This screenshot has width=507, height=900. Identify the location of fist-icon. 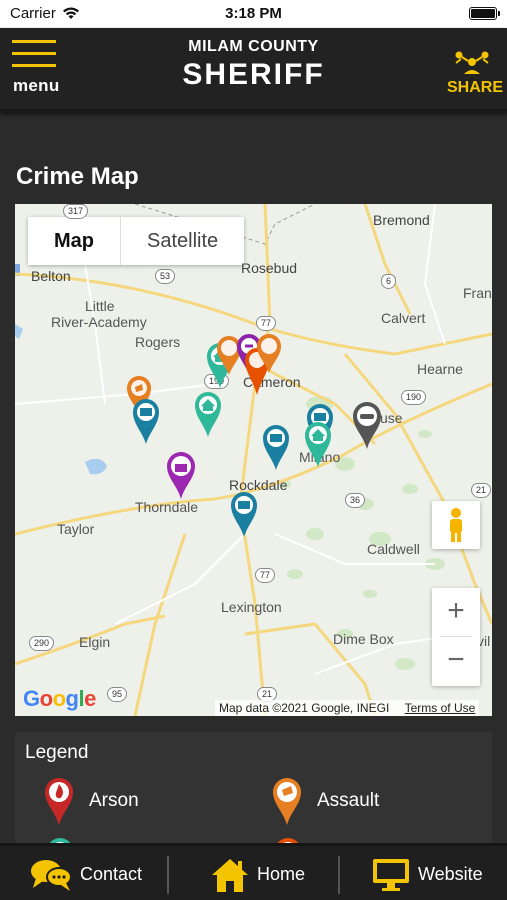
(287, 801).